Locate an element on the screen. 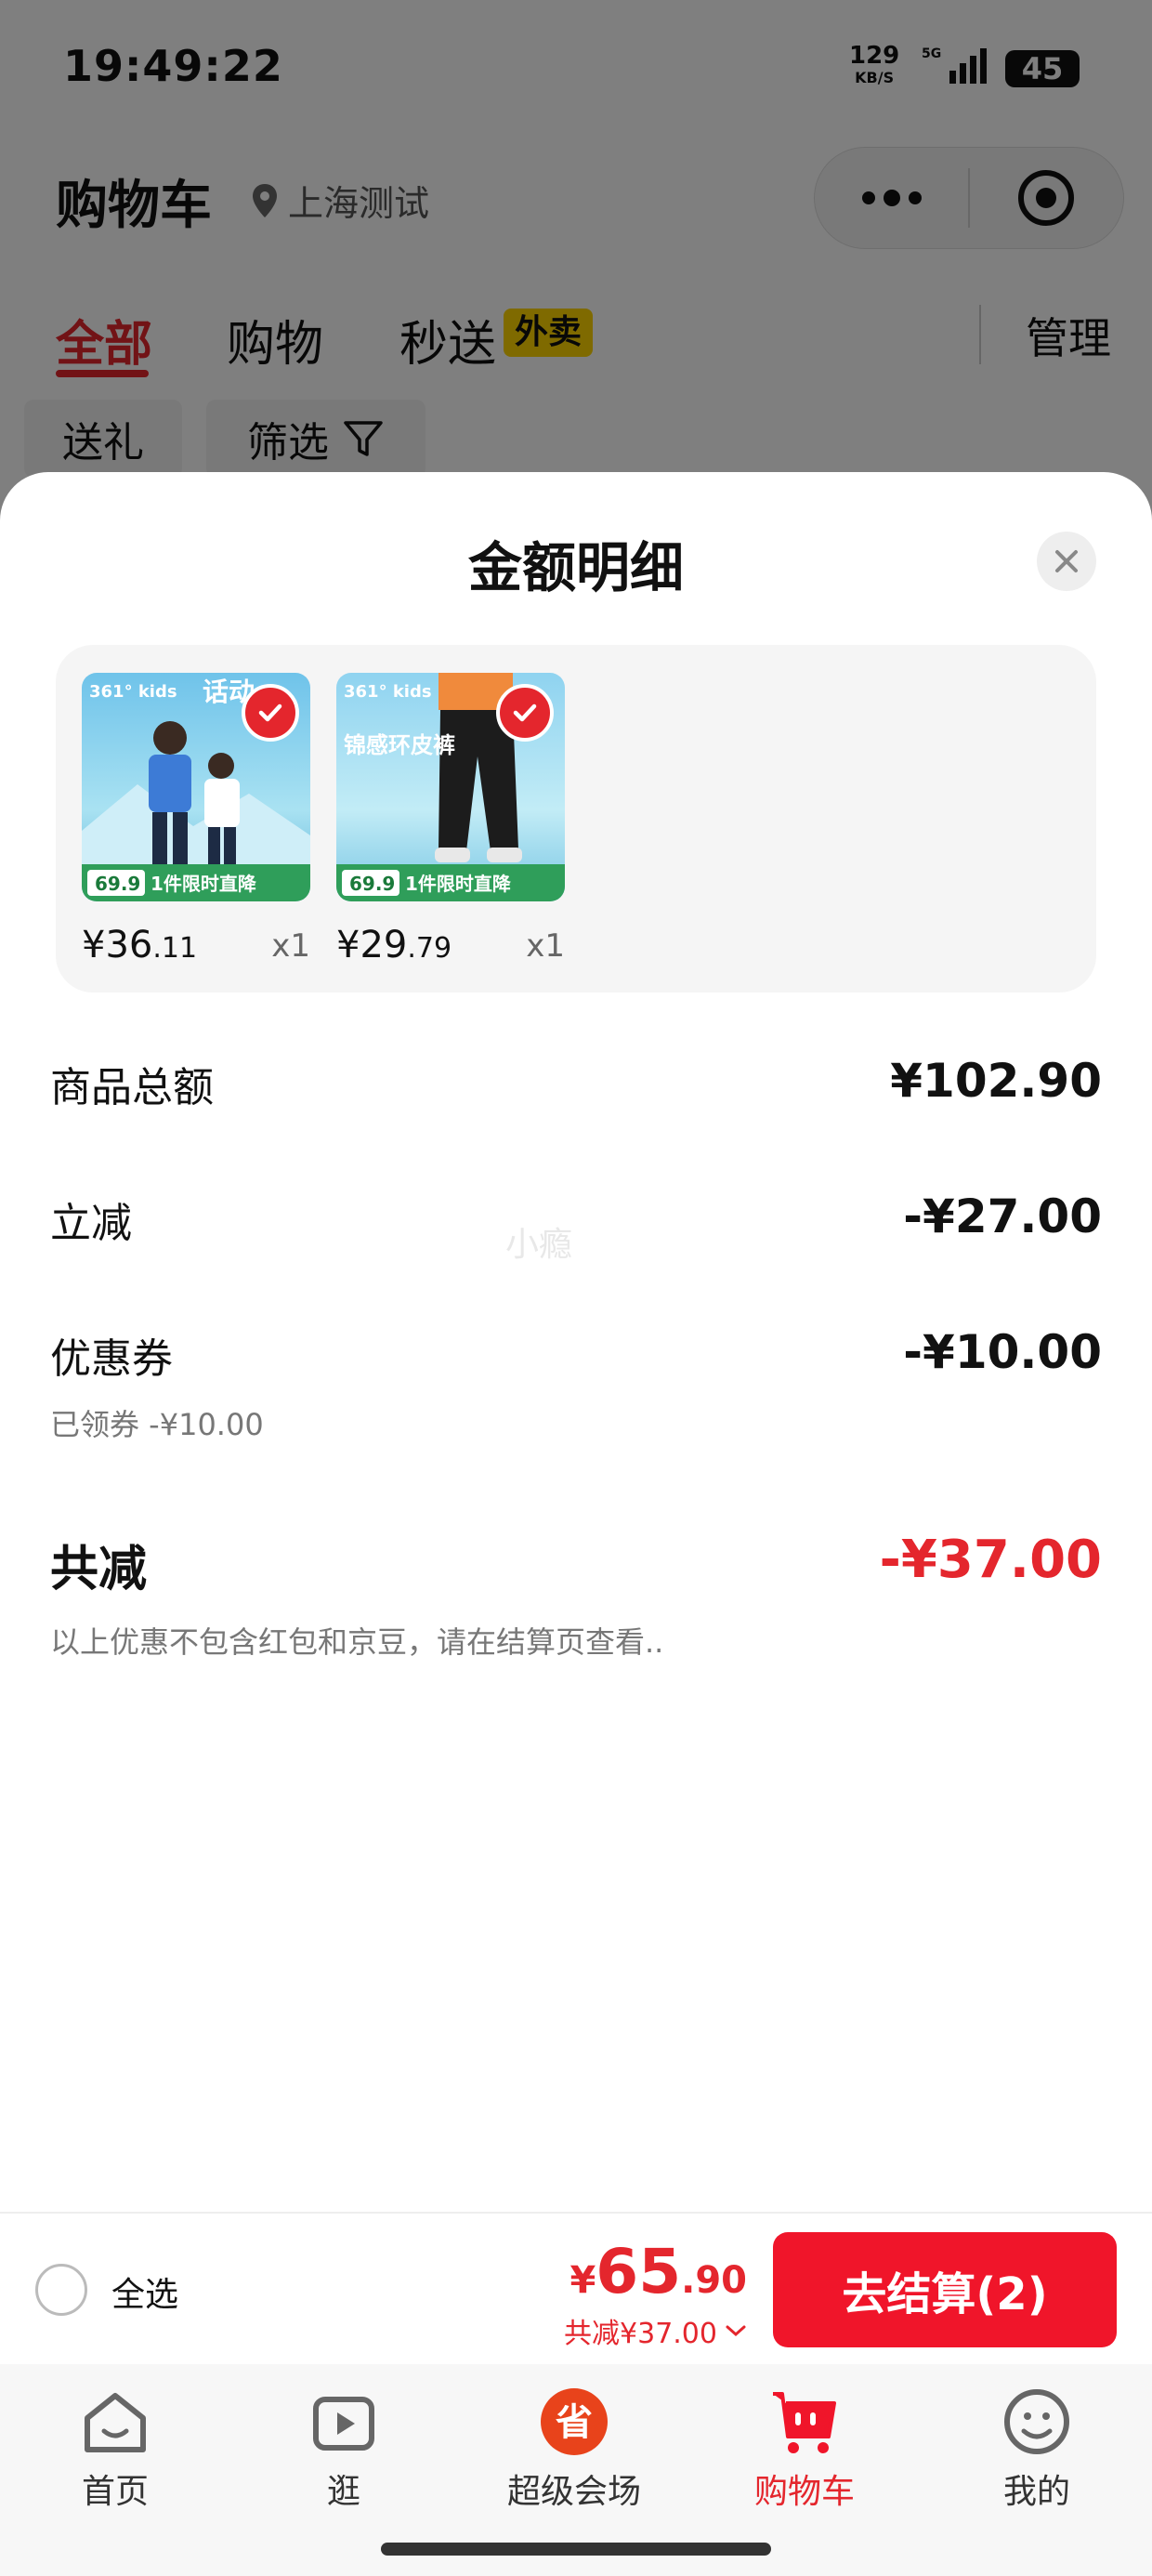  product-price: ¥29.79 is located at coordinates (394, 945).